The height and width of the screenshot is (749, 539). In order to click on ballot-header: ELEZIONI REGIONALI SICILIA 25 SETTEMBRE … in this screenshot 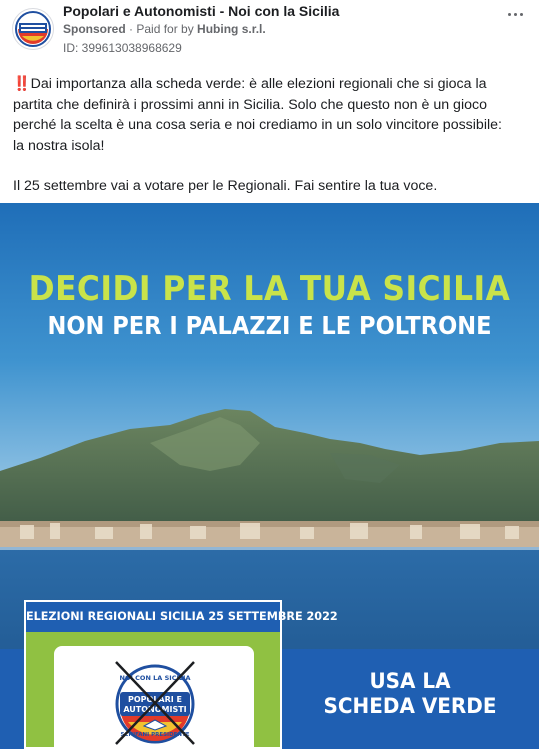, I will do `click(182, 617)`.